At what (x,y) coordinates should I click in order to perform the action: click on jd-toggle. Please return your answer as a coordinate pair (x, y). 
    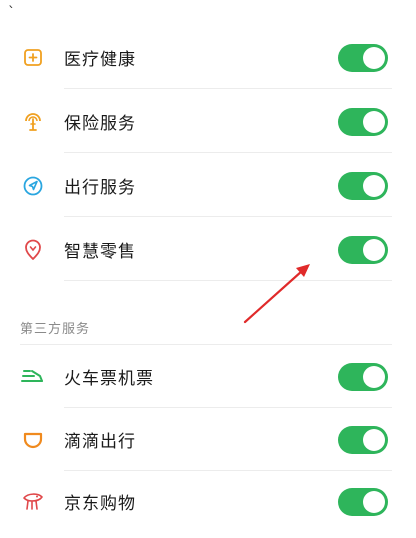
    Looking at the image, I should click on (363, 501).